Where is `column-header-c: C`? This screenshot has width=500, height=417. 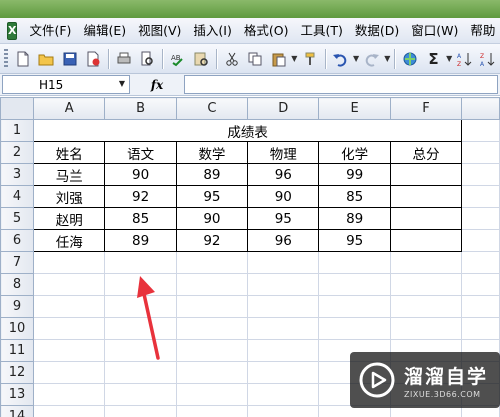
column-header-c: C is located at coordinates (212, 108).